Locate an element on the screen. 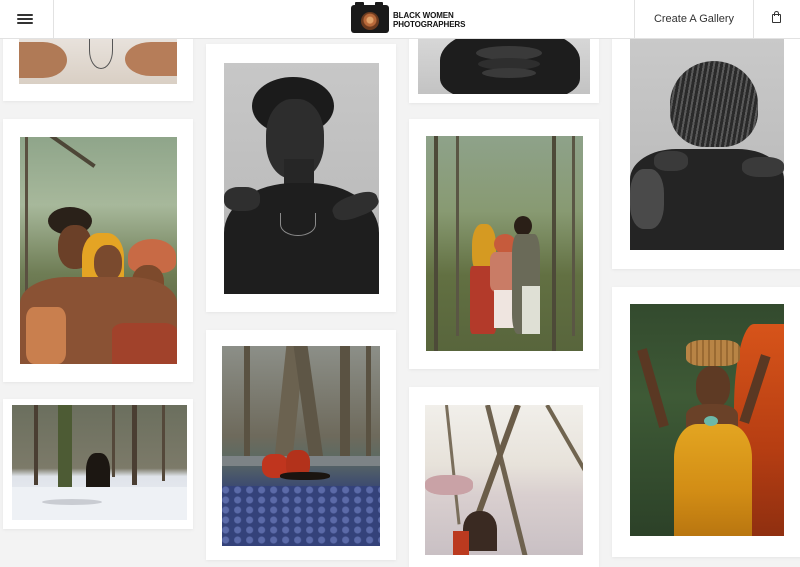 Image resolution: width=800 pixels, height=567 pixels. gallery-photo-three-women-forest is located at coordinates (504, 243).